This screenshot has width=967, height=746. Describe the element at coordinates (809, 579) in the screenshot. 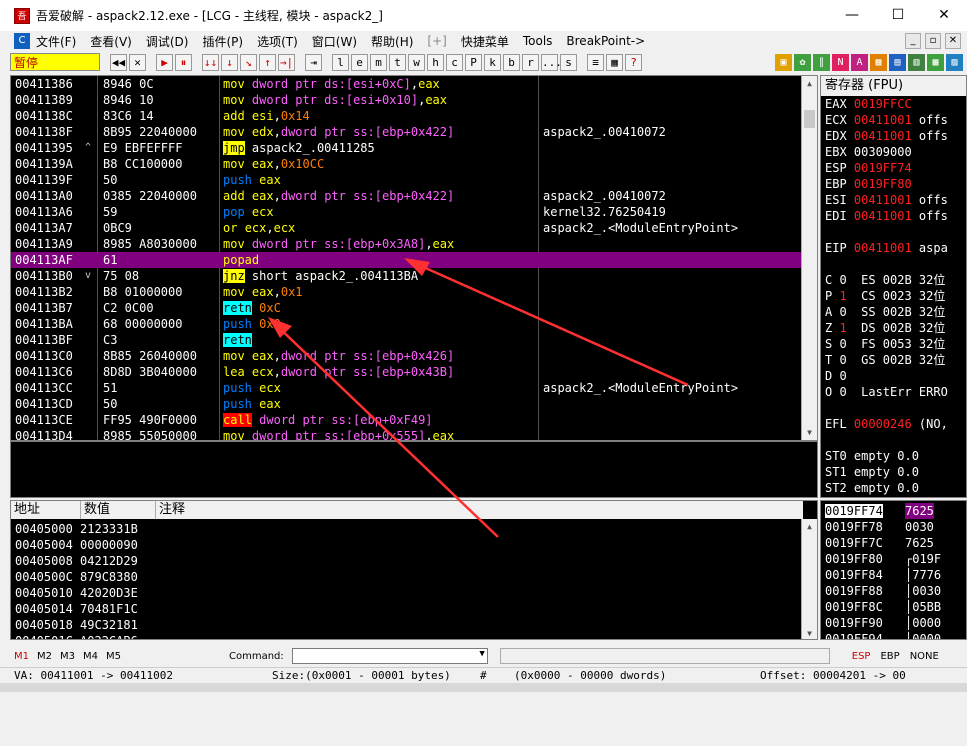

I see `dump-scrollbar: ▲ ▼` at that location.